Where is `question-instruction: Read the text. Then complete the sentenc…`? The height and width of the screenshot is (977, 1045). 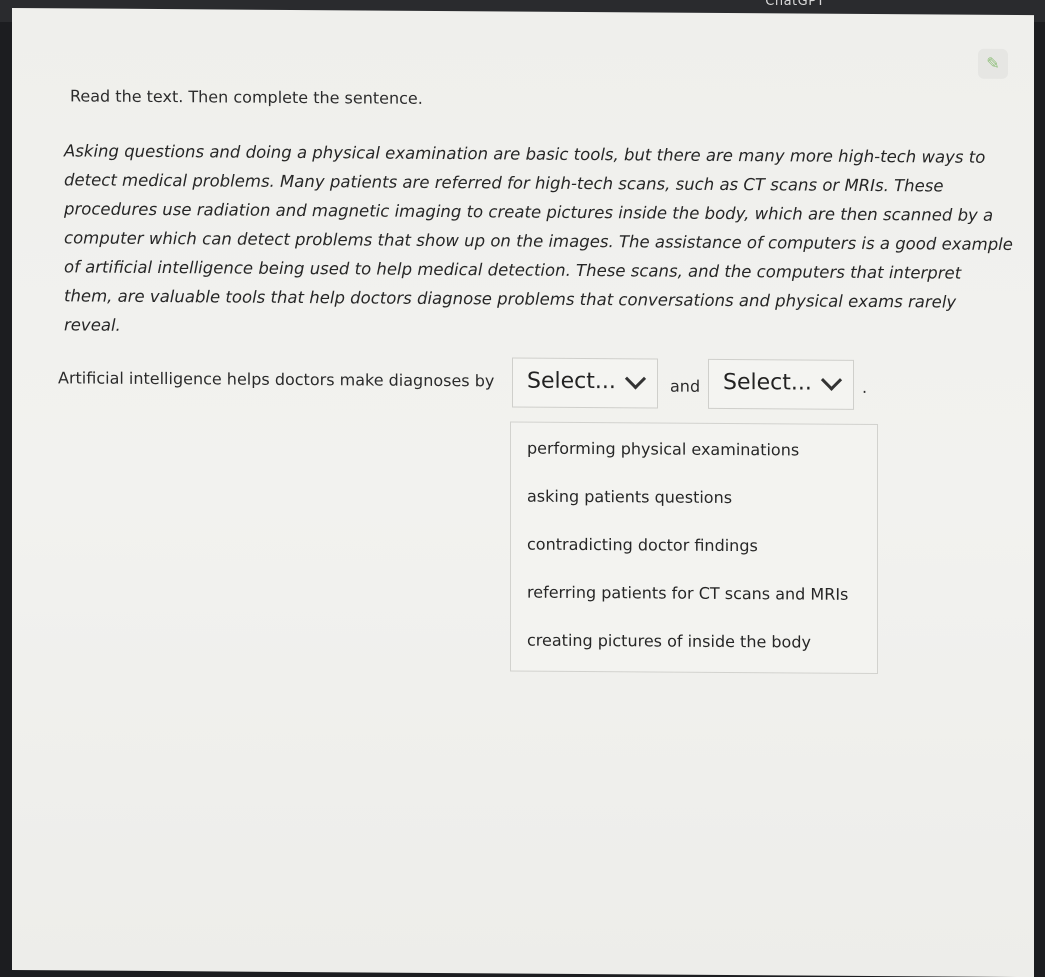
question-instruction: Read the text. Then complete the sentenc… is located at coordinates (246, 97).